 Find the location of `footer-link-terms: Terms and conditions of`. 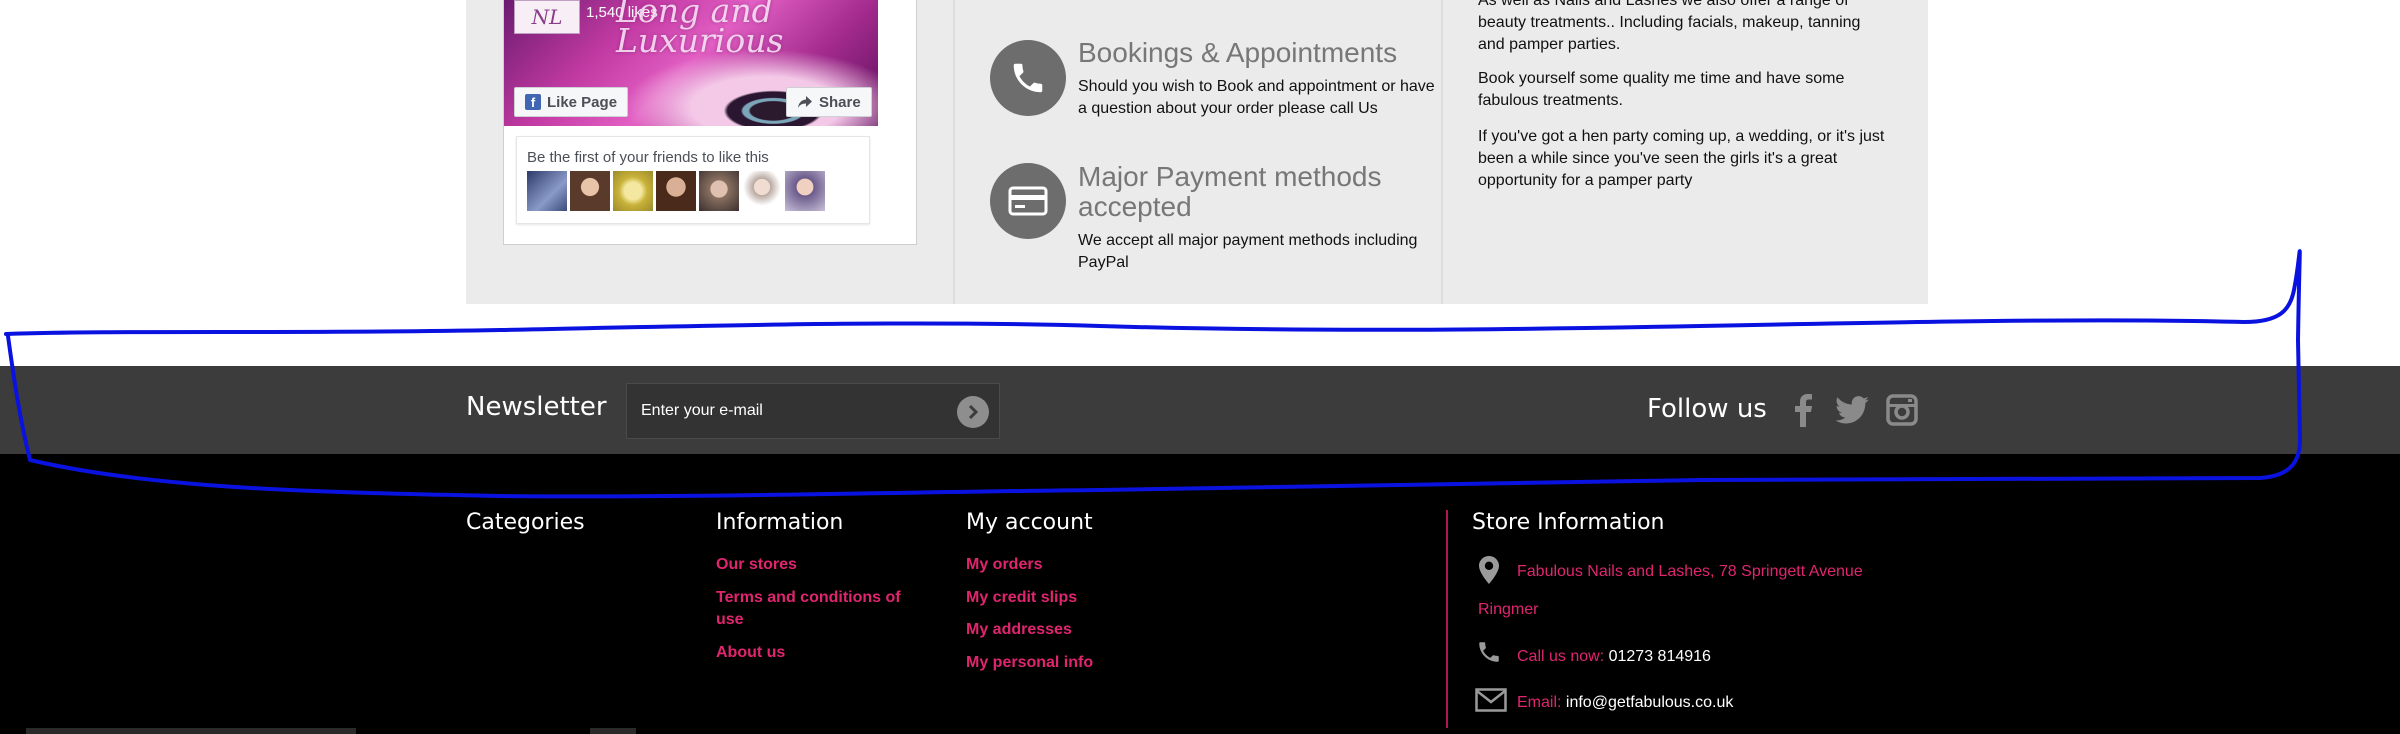

footer-link-terms: Terms and conditions of is located at coordinates (808, 598).